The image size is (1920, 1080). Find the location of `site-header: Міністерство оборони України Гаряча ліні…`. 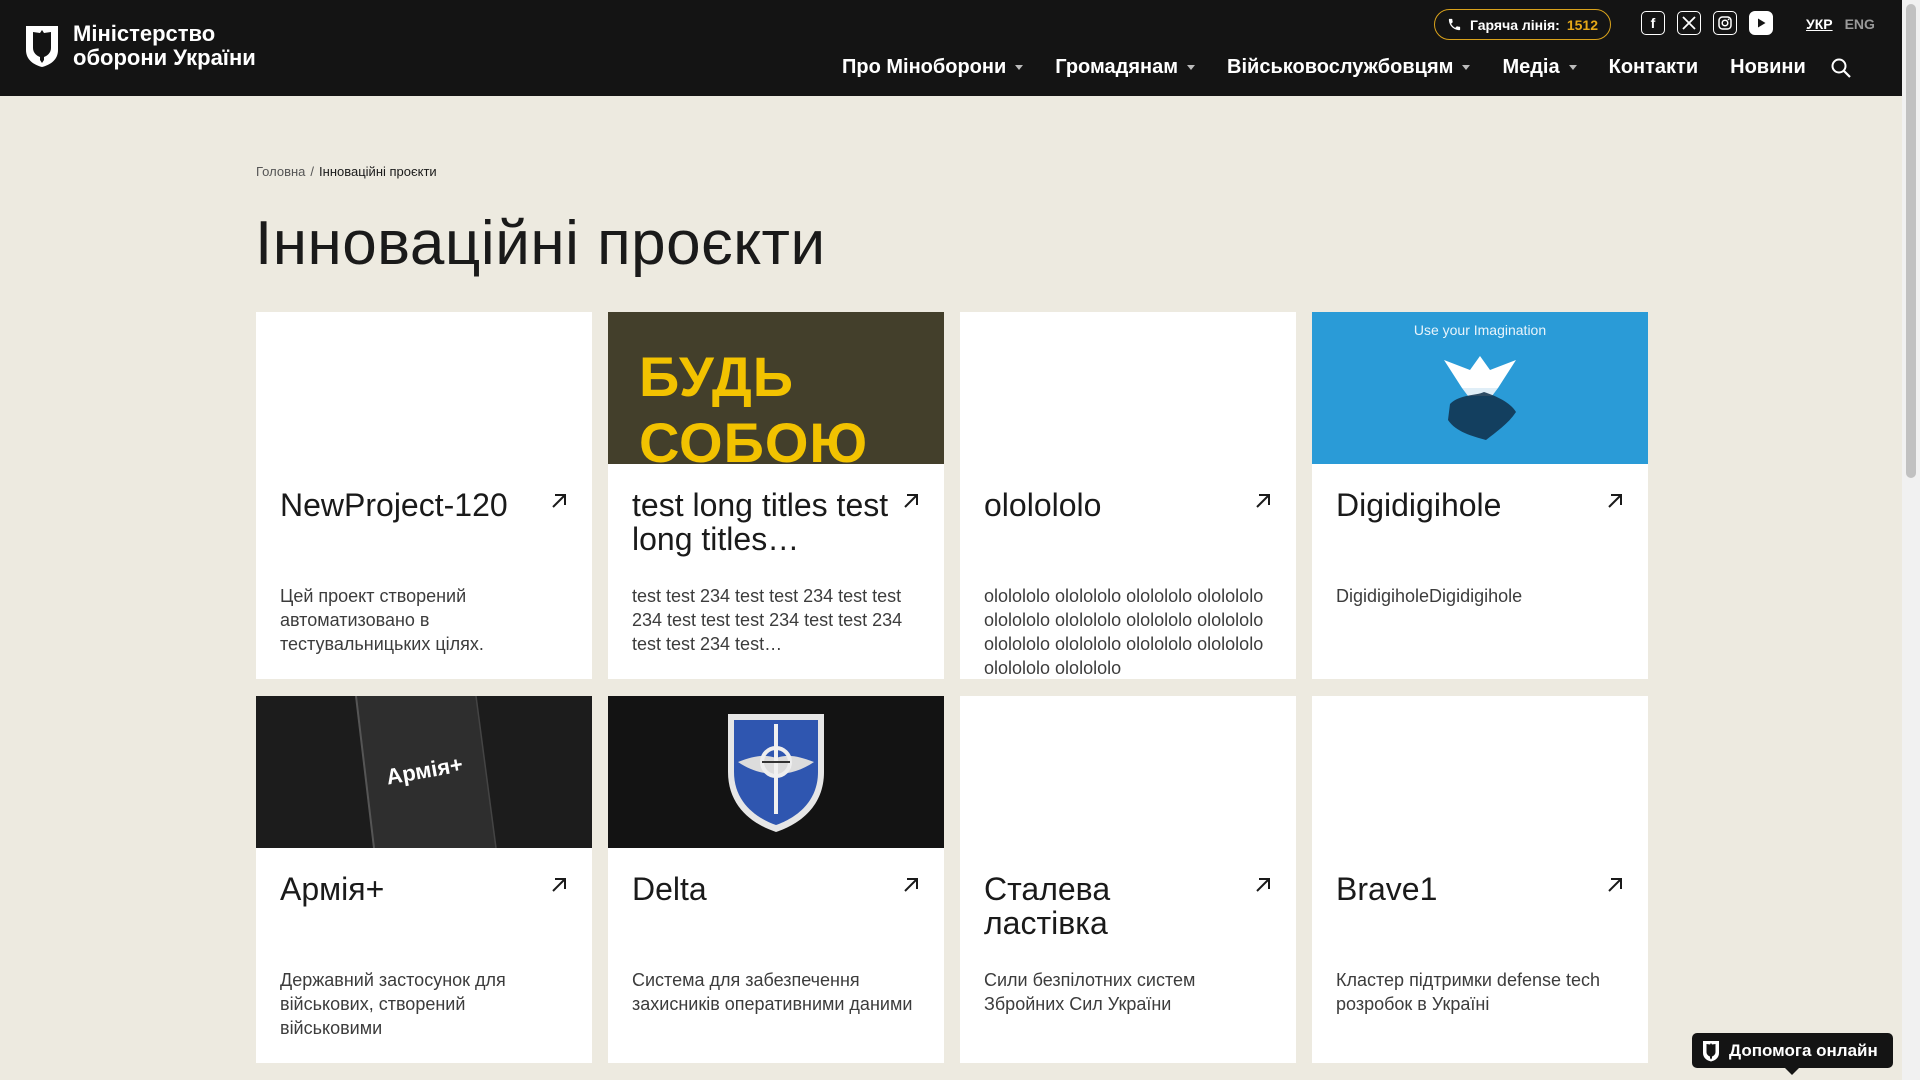

site-header: Міністерство оборони України Гаряча ліні… is located at coordinates (951, 48).